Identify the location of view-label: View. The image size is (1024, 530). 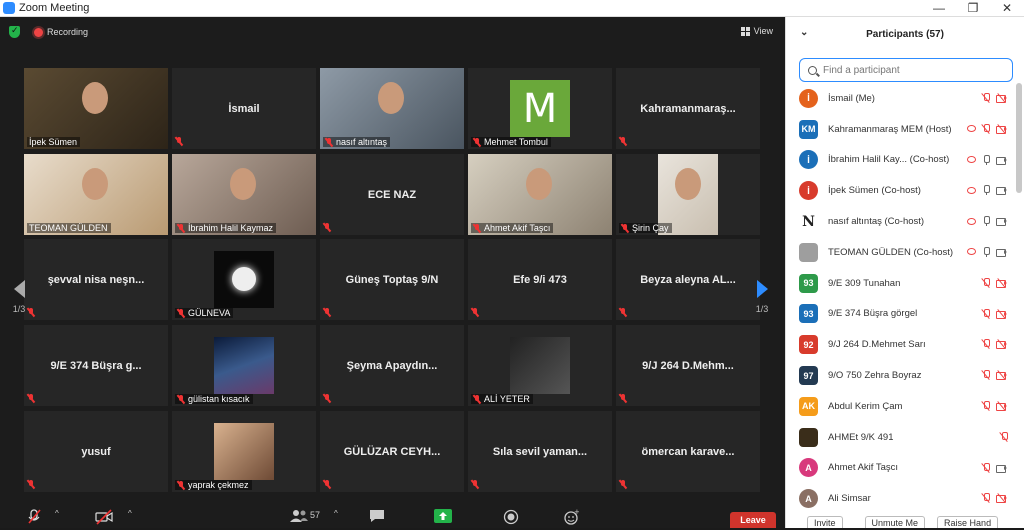
(763, 31).